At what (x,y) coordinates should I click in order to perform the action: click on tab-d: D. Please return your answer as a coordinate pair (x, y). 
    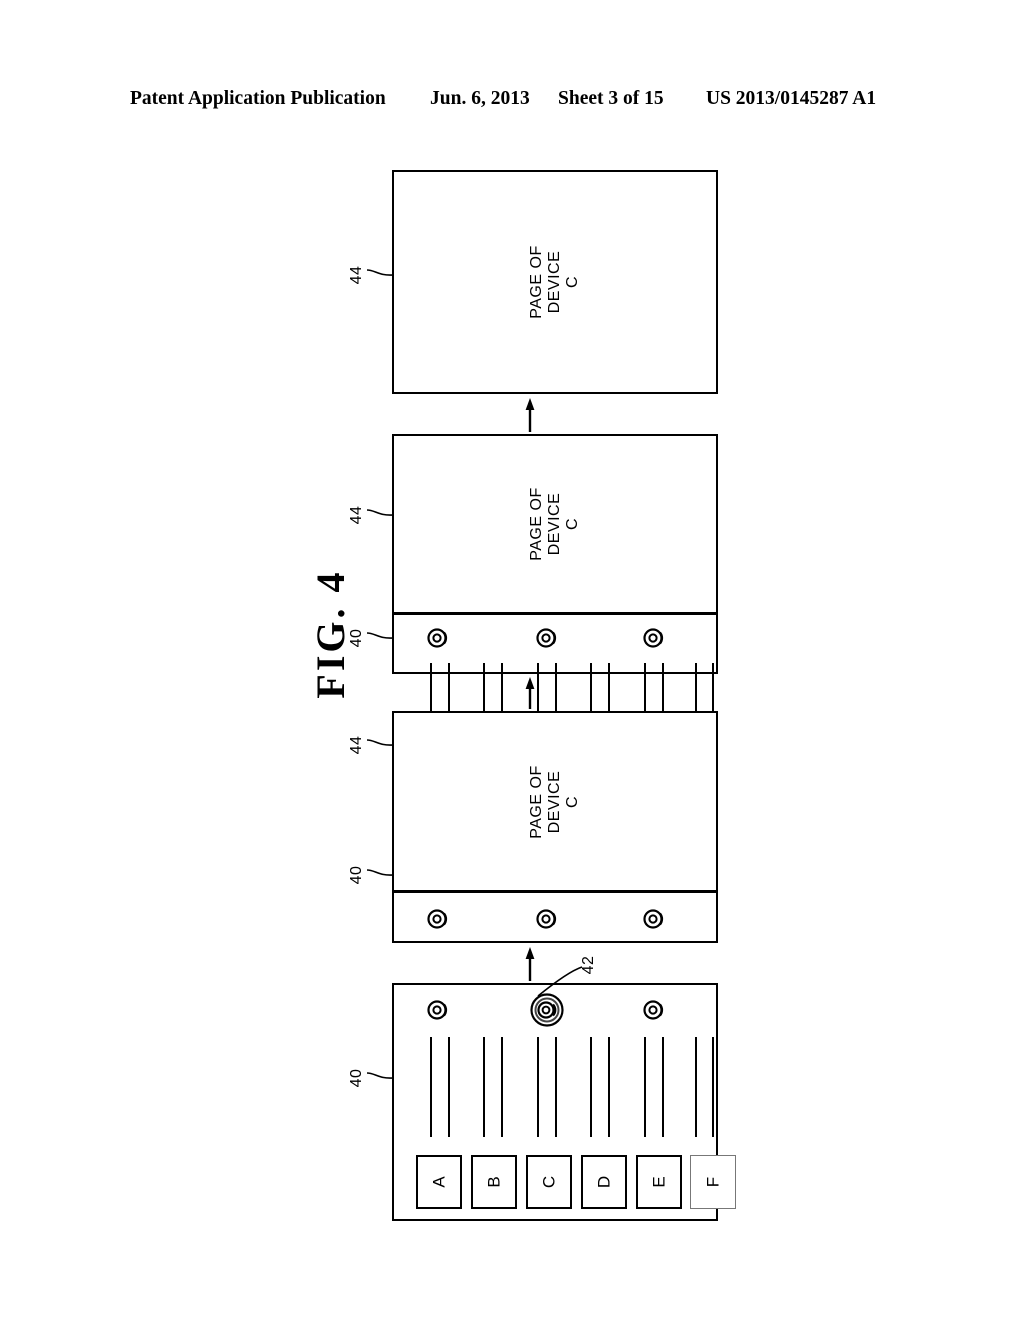
    Looking at the image, I should click on (604, 1182).